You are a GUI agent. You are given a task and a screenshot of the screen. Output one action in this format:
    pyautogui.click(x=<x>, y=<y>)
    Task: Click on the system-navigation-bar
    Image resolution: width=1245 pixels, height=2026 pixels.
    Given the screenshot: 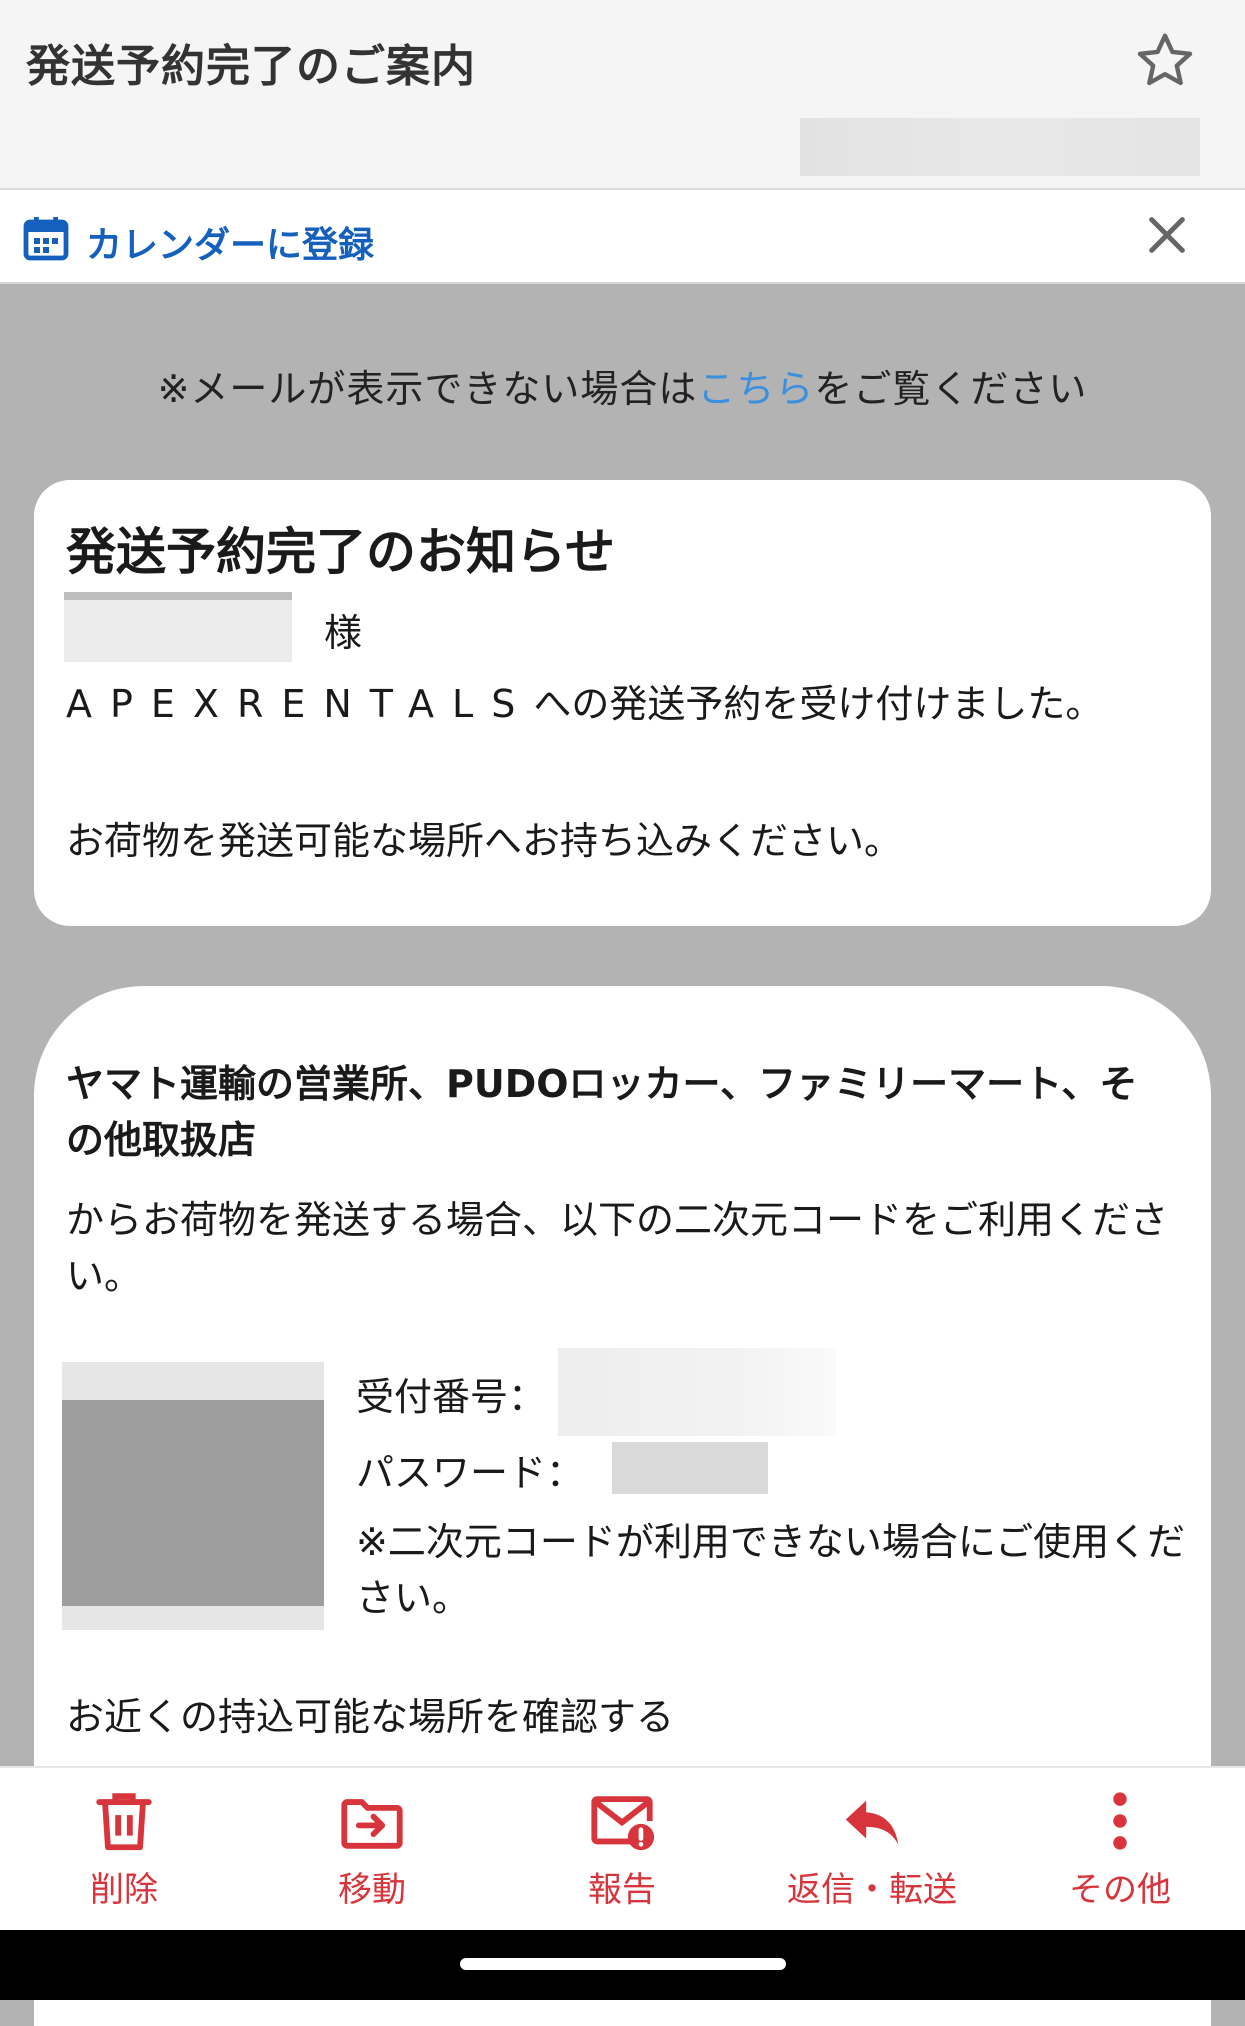 What is the action you would take?
    pyautogui.click(x=622, y=1965)
    